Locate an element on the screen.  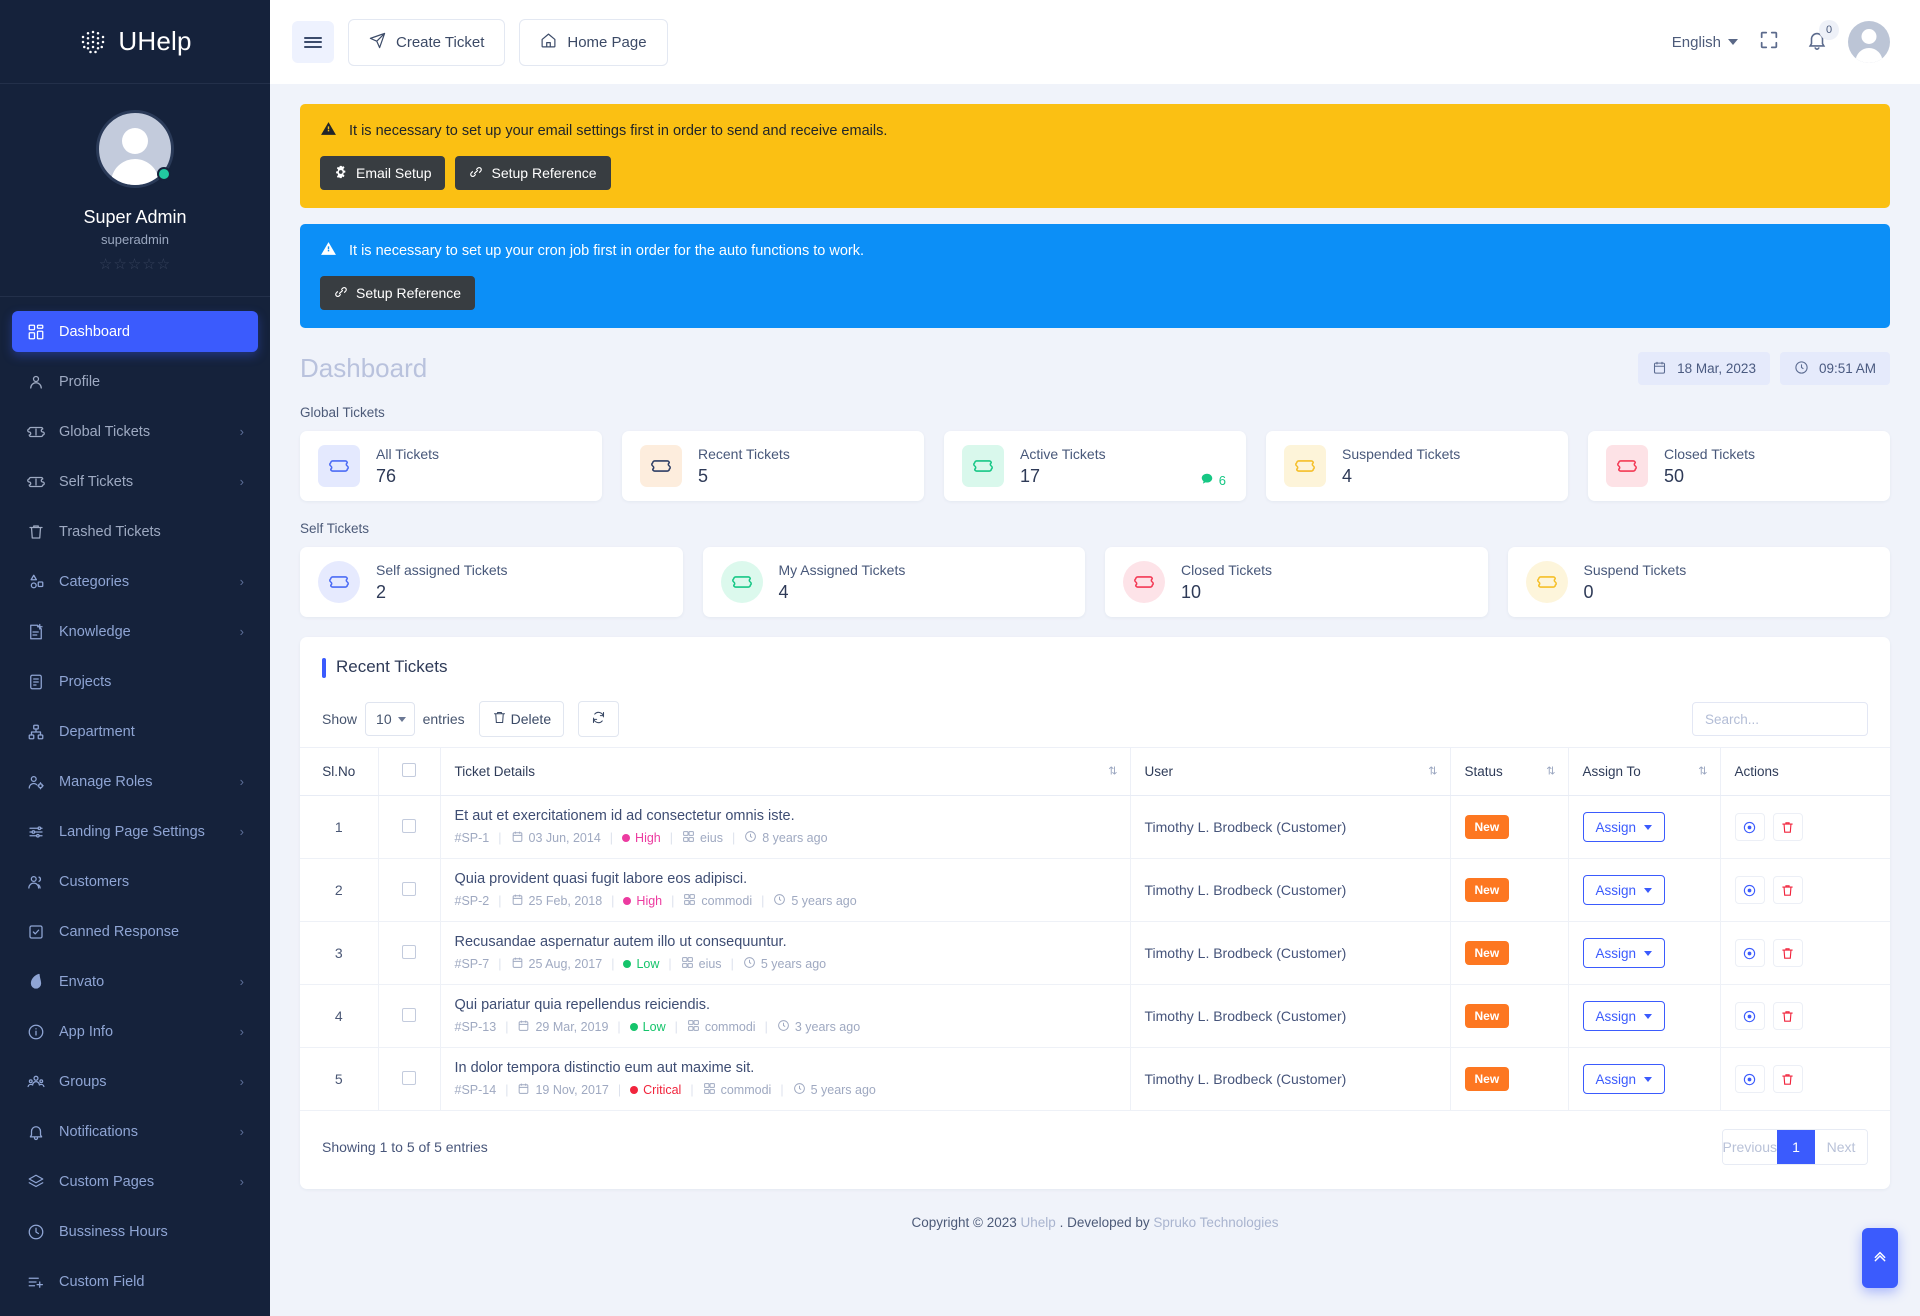
sidebar-item-canned-response: Canned Response is located at coordinates (135, 931).